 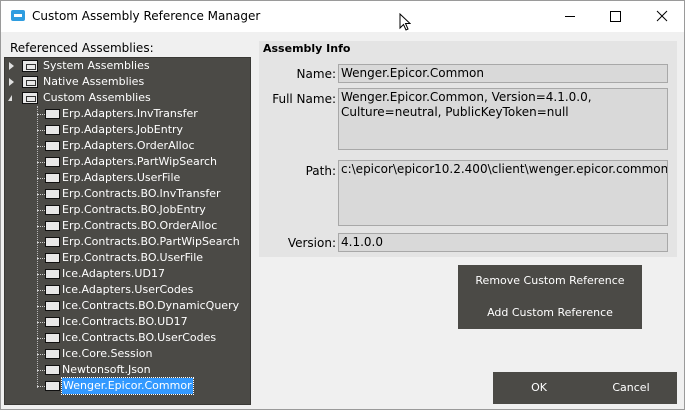 What do you see at coordinates (503, 73) in the screenshot?
I see `name-field: Wenger.Epicor.Common` at bounding box center [503, 73].